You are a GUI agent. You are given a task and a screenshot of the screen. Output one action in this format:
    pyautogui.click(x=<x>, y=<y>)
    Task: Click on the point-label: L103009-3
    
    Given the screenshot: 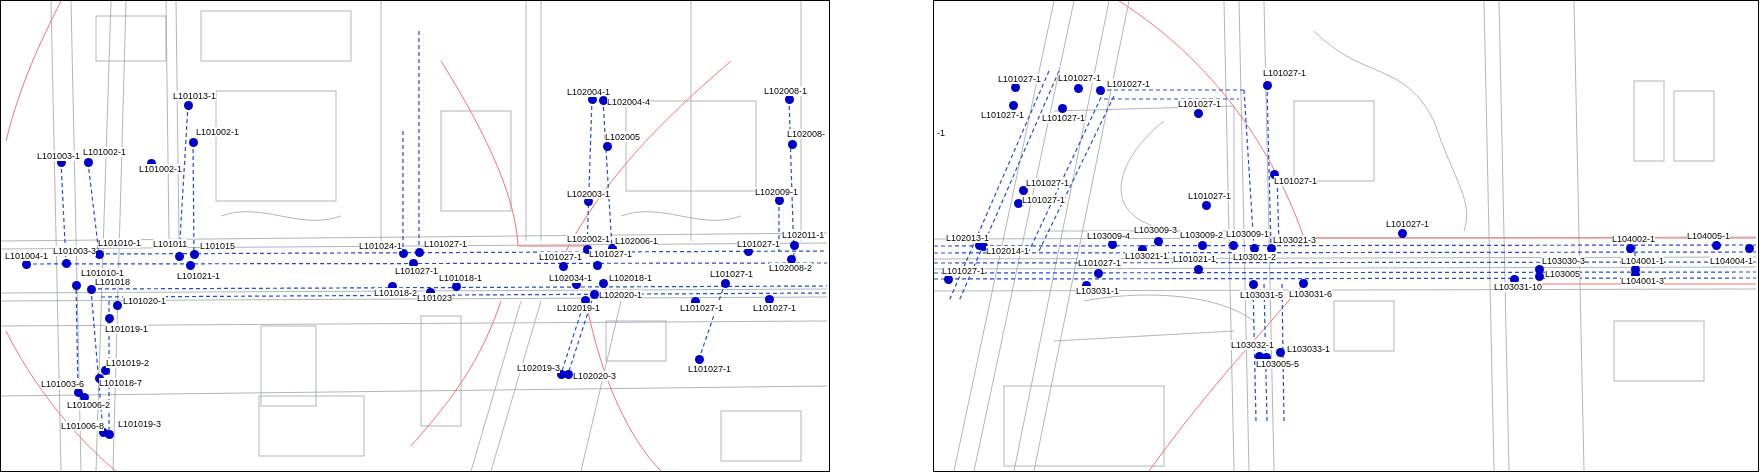 What is the action you would take?
    pyautogui.click(x=1156, y=230)
    